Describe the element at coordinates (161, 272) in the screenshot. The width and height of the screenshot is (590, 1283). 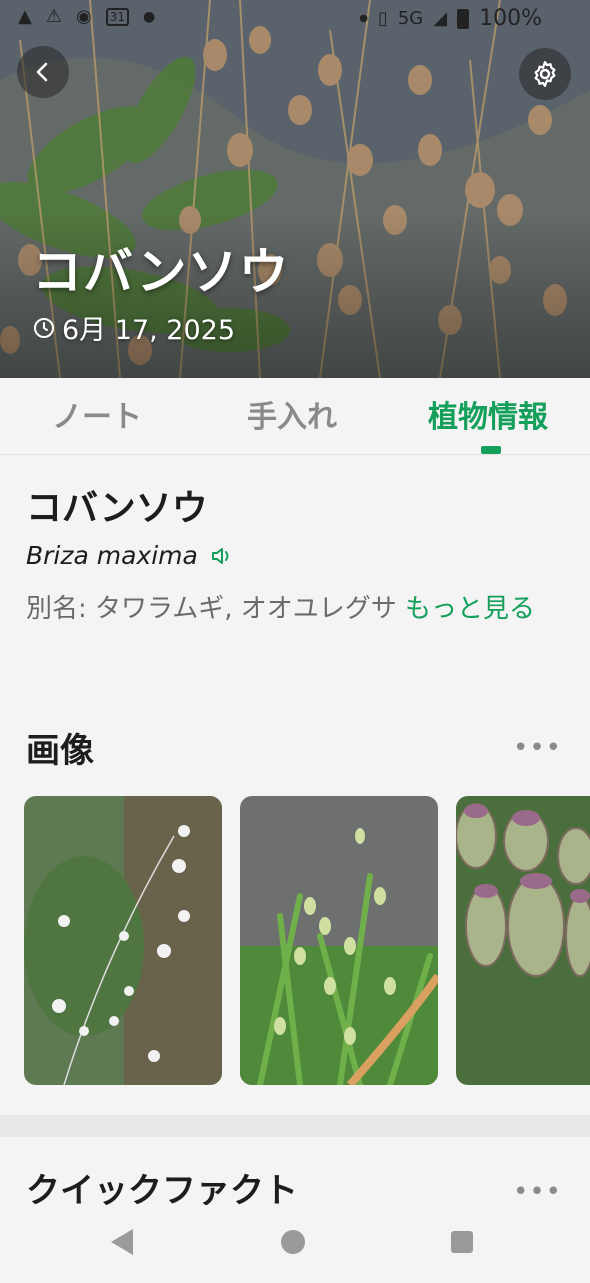
I see `page-title: コバンソウ` at that location.